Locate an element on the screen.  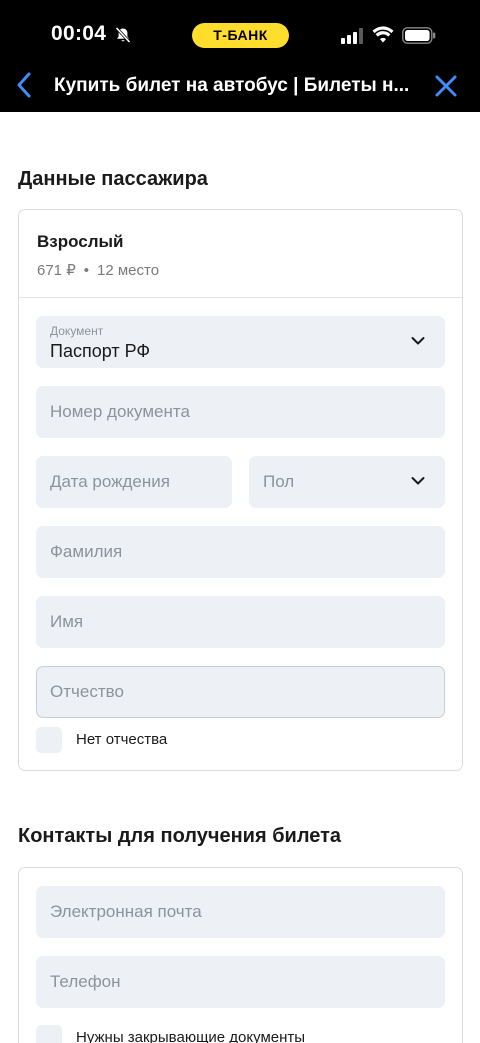
gender-placeholder: Пол is located at coordinates (279, 481).